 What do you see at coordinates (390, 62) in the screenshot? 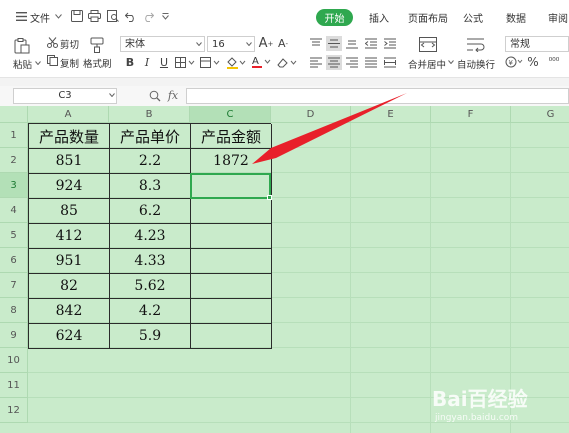
I see `distributed-align-icon` at bounding box center [390, 62].